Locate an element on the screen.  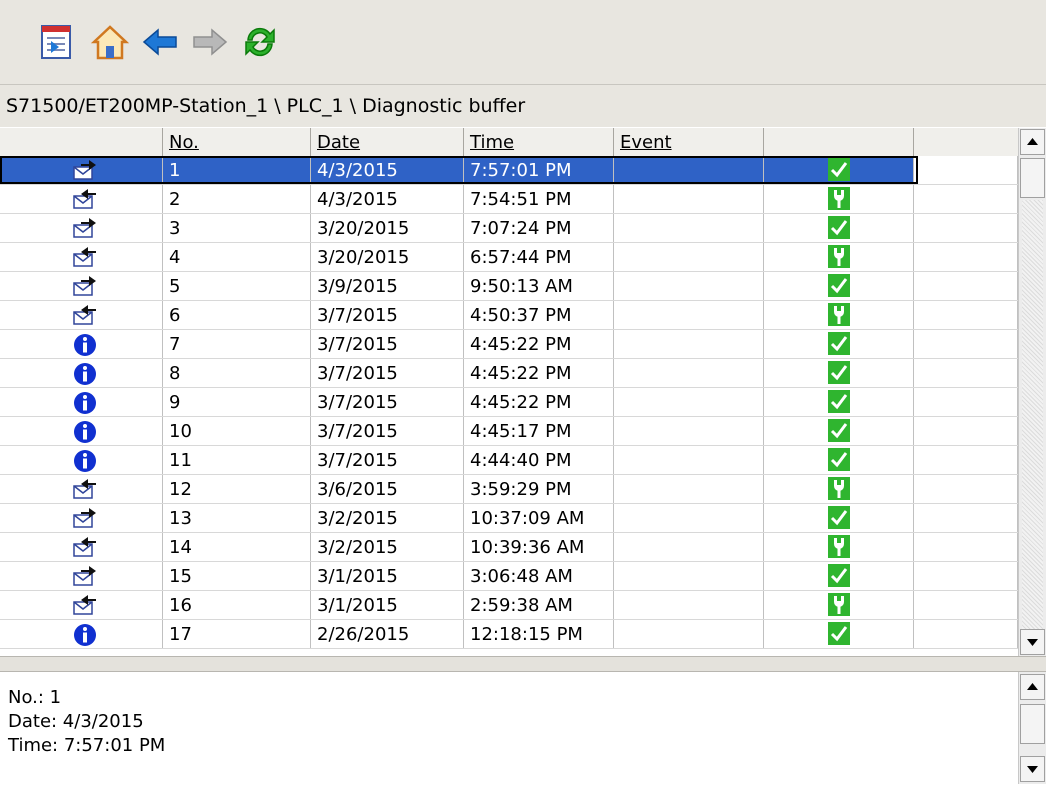
table-row: 6 3/7/2015 4:50:37 PM is located at coordinates (509, 315).